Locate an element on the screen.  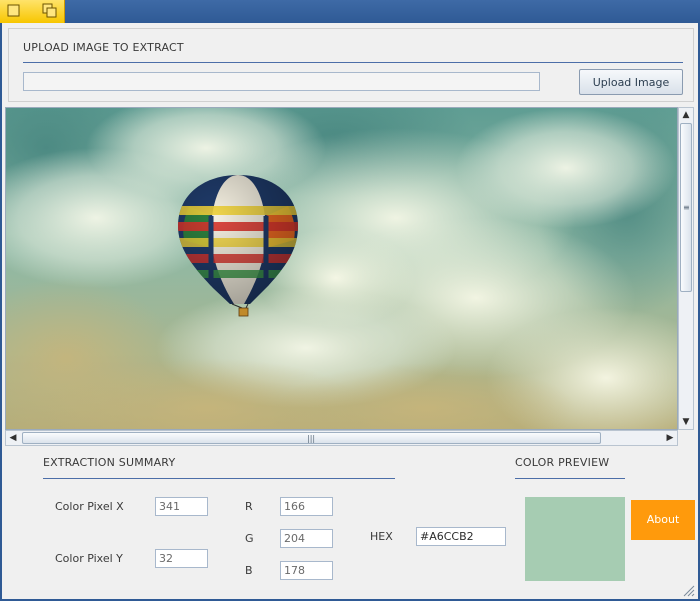
upload-image-button: Upload Image is located at coordinates (631, 82).